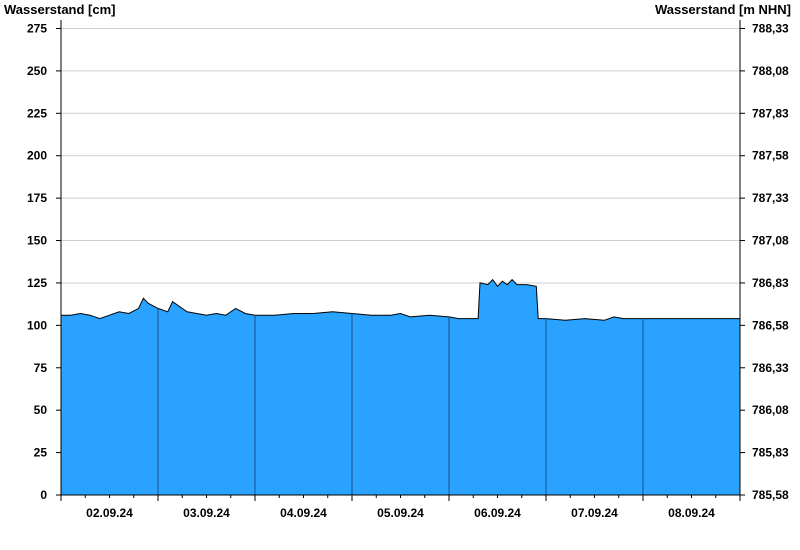  What do you see at coordinates (43, 495) in the screenshot?
I see `y-tick-label-left: 0` at bounding box center [43, 495].